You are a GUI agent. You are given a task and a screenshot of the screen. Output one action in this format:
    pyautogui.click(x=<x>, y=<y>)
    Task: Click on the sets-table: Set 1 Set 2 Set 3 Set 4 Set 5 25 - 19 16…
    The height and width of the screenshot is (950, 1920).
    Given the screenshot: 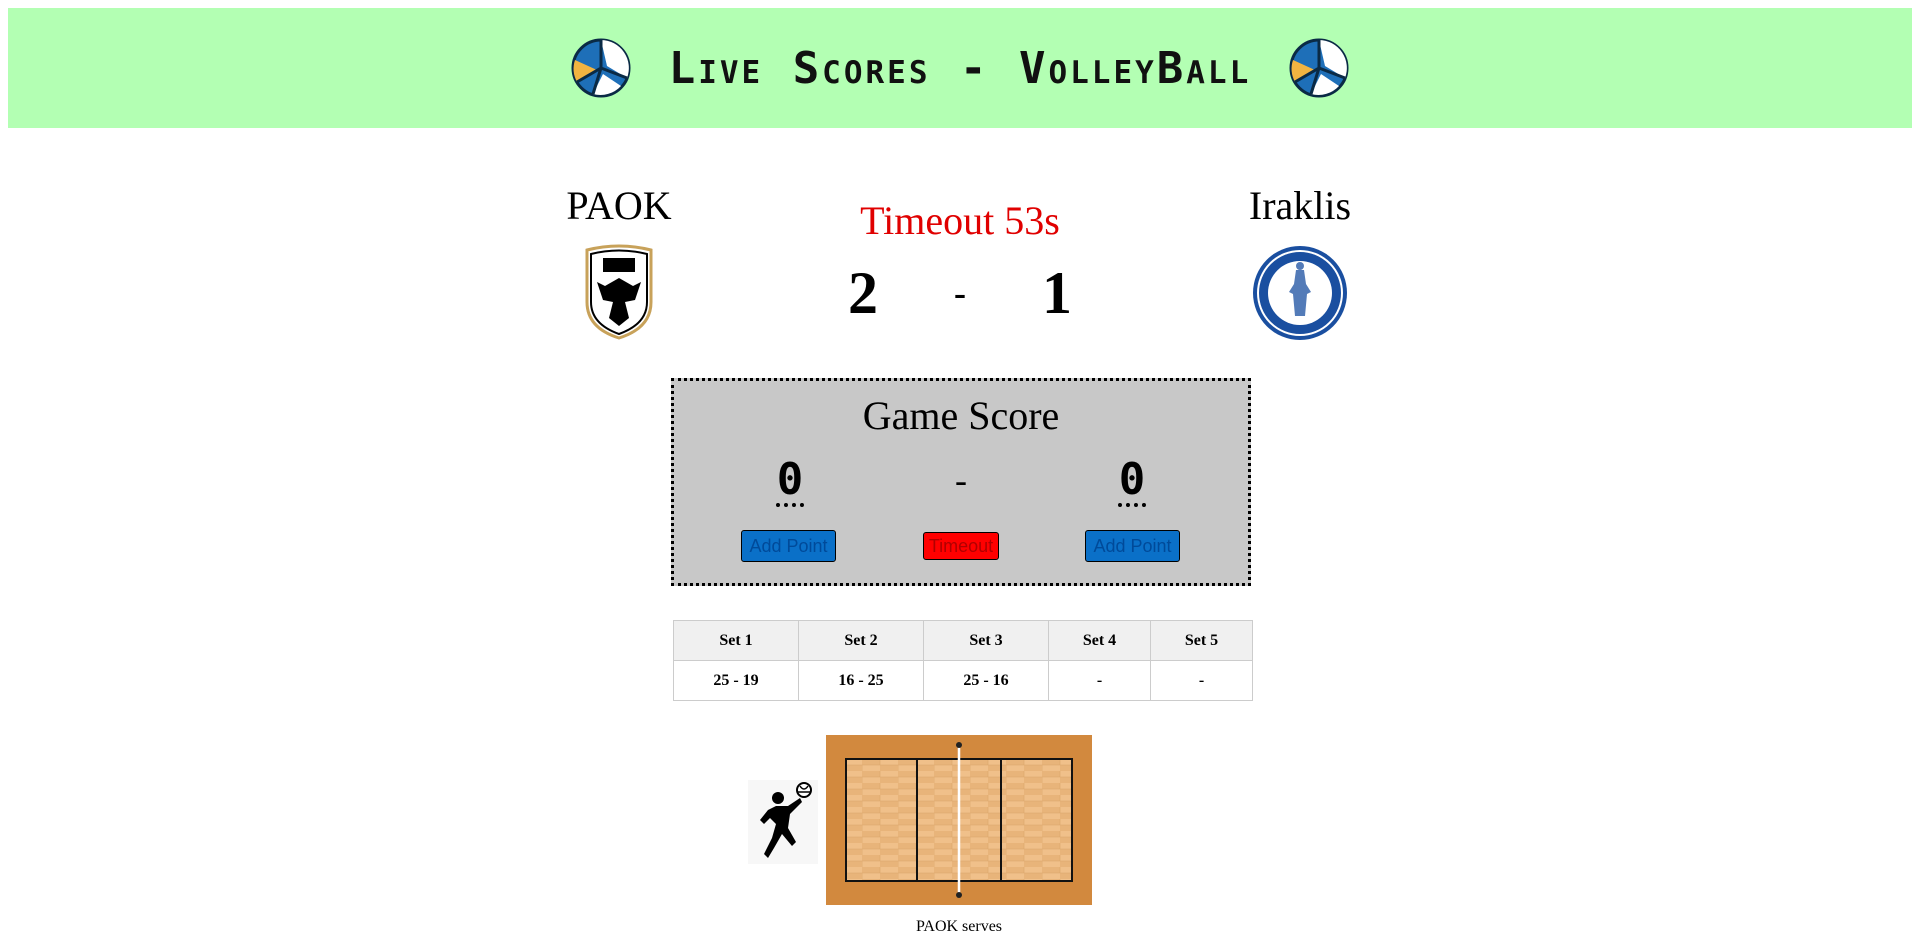 What is the action you would take?
    pyautogui.click(x=963, y=660)
    